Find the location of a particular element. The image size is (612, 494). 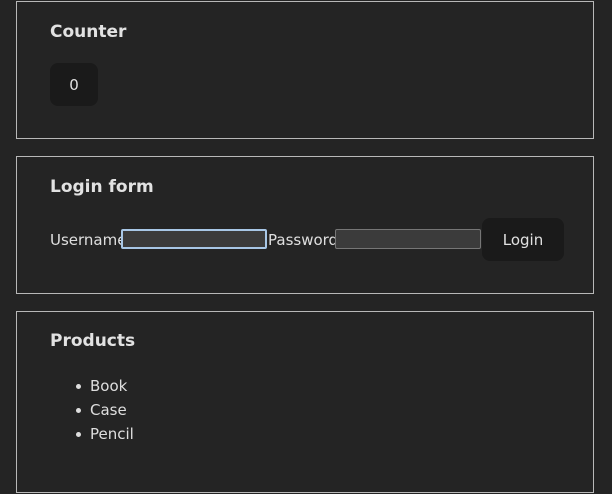

list-item: Book is located at coordinates (105, 386).